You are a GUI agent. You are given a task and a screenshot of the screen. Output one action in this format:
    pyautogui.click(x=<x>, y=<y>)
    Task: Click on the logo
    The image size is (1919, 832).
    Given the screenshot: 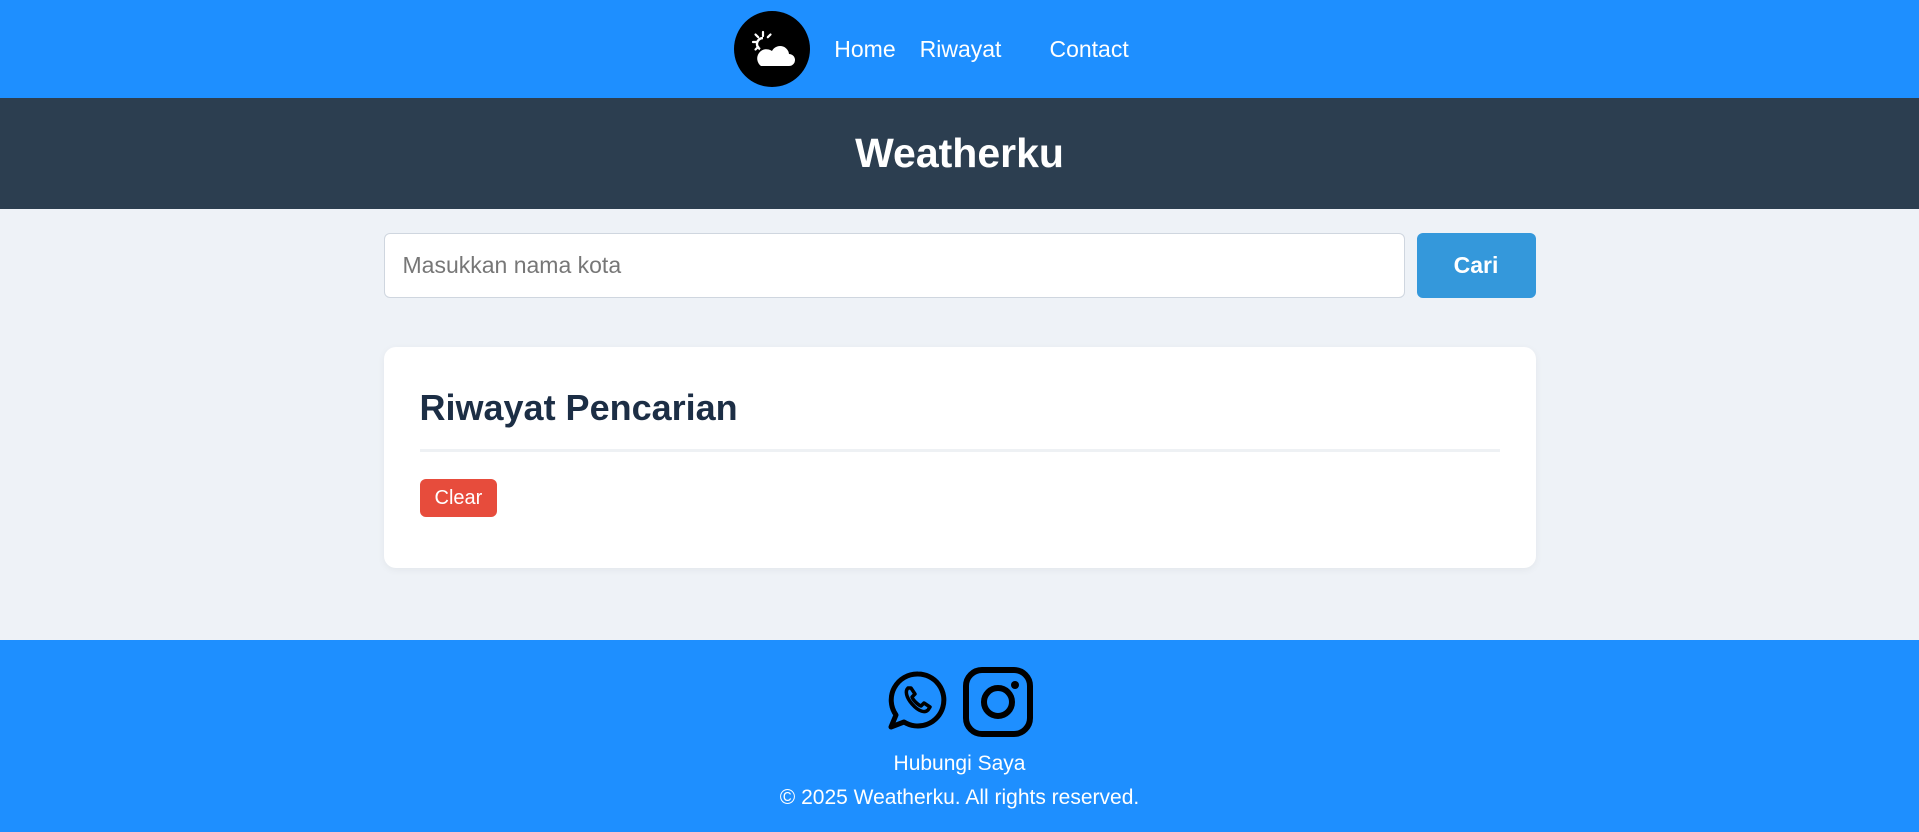 What is the action you would take?
    pyautogui.click(x=772, y=49)
    